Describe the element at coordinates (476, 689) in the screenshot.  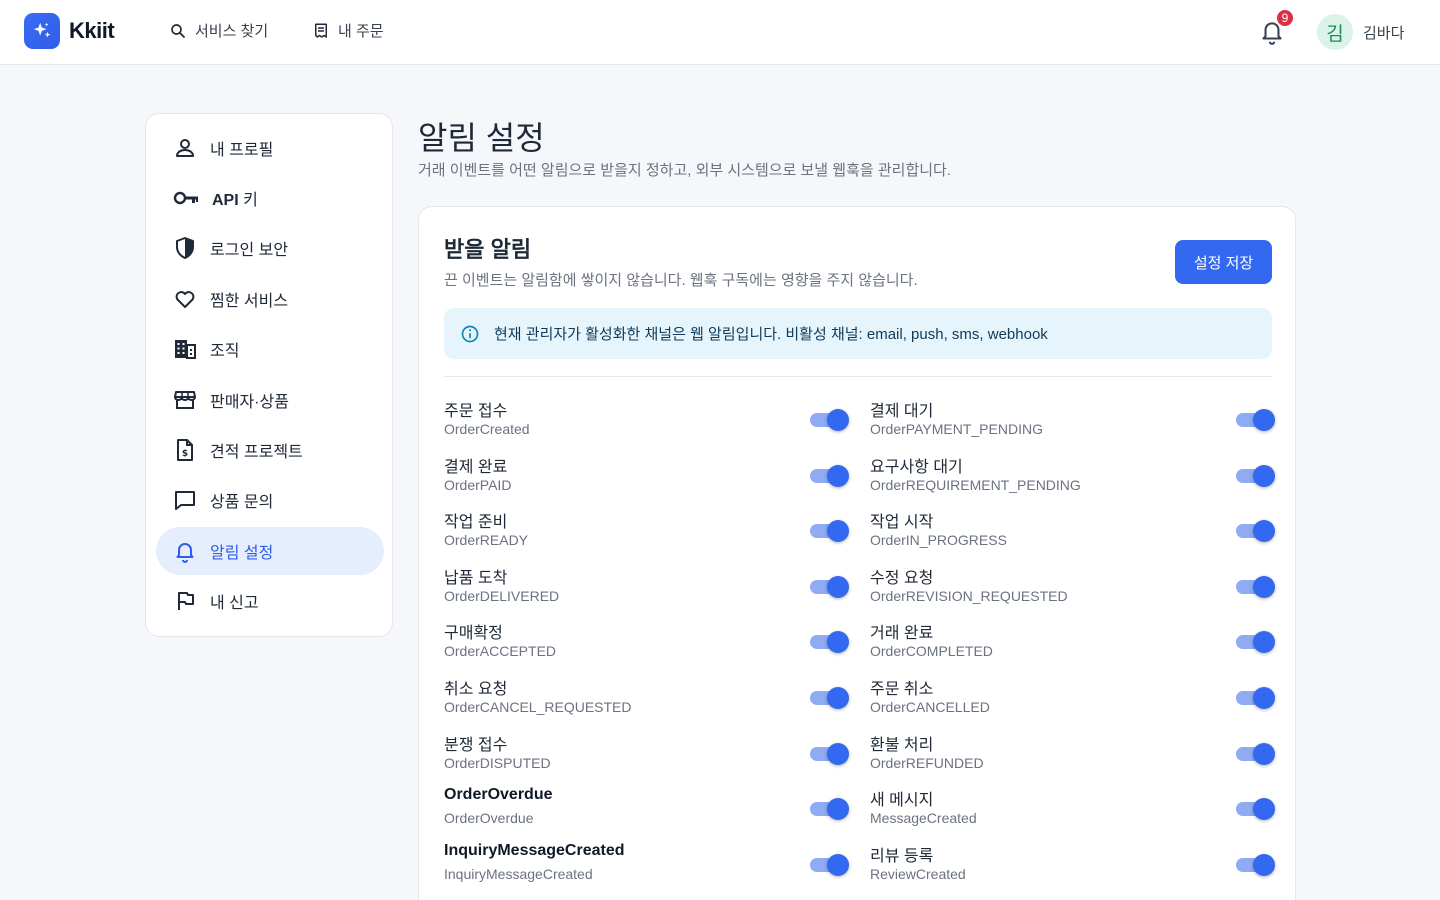
I see `event-title: 취소 요청` at that location.